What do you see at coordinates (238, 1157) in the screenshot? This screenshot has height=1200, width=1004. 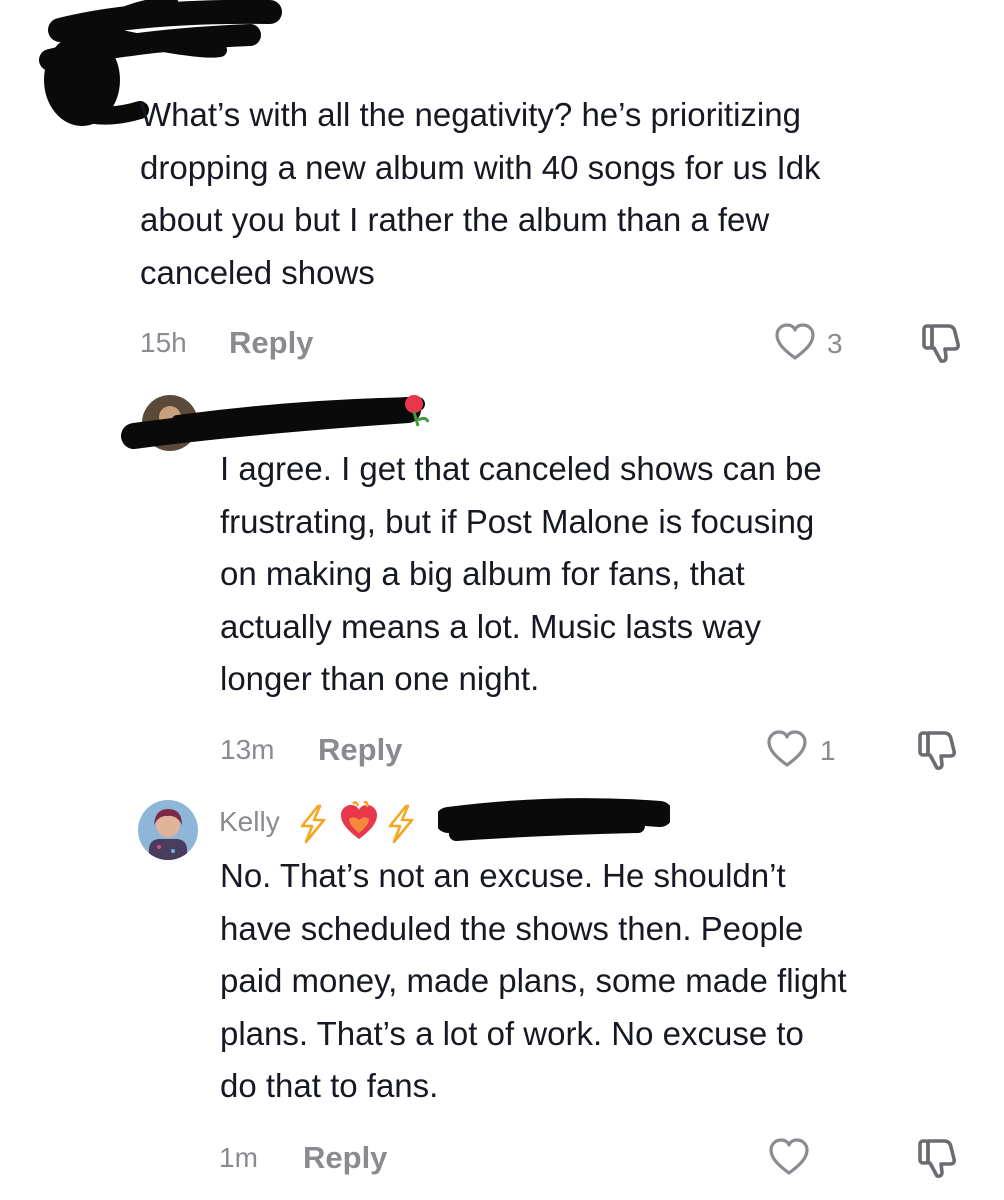 I see `comment-timestamp: 1m` at bounding box center [238, 1157].